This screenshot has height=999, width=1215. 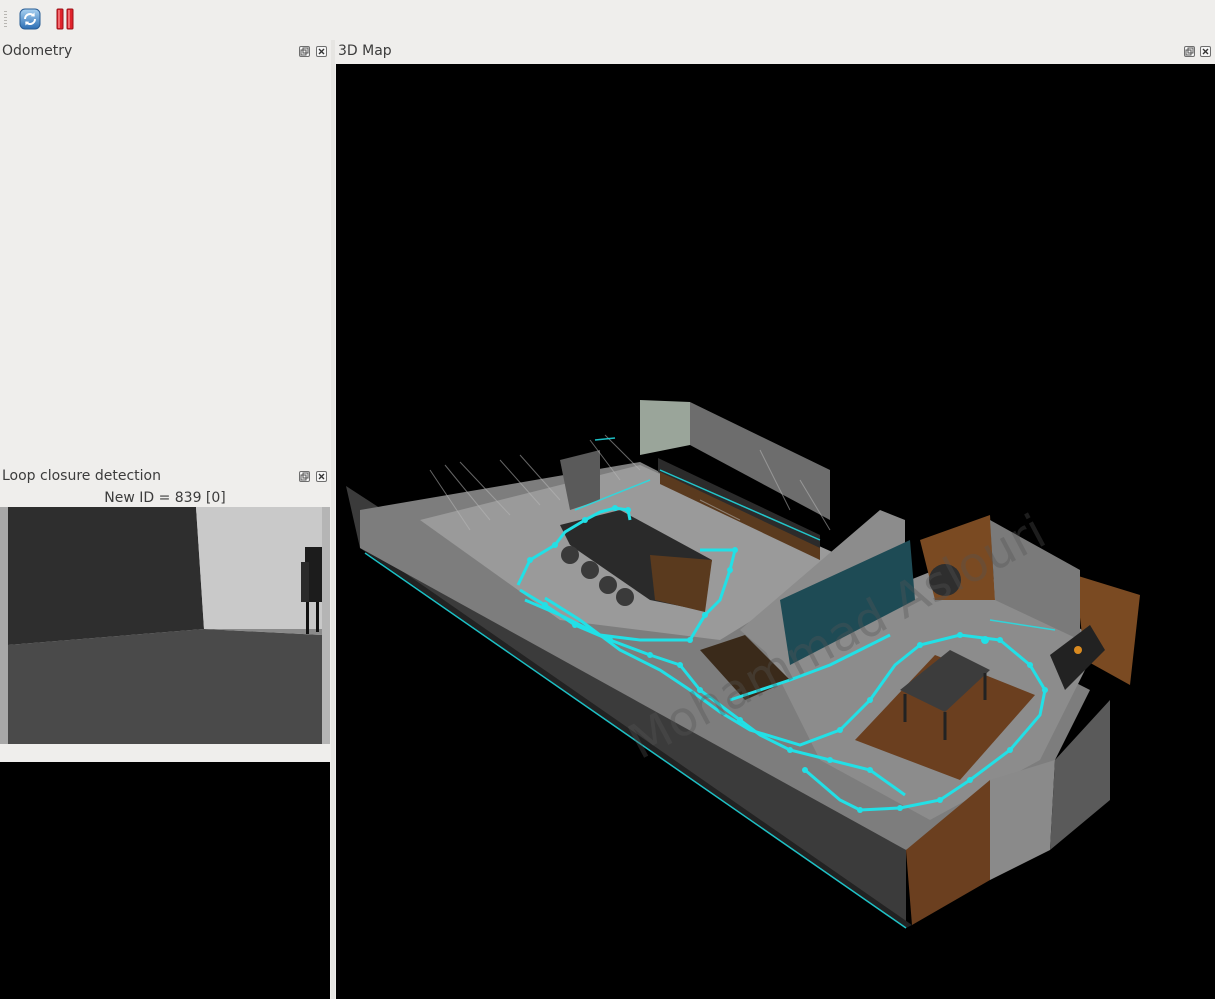 What do you see at coordinates (365, 51) in the screenshot?
I see `map3d-title: 3D Map` at bounding box center [365, 51].